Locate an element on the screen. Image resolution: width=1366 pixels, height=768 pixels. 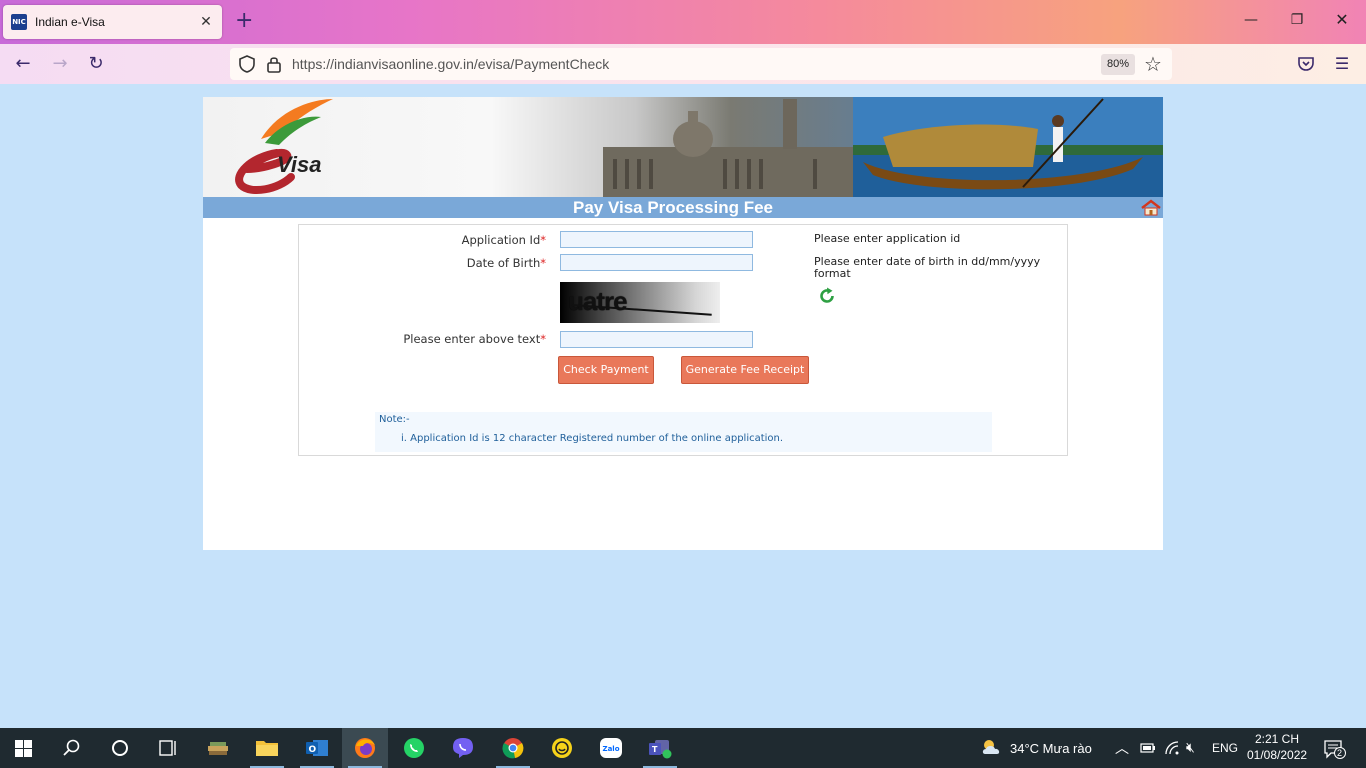
close-tab-icon: ✕ is located at coordinates (206, 22).